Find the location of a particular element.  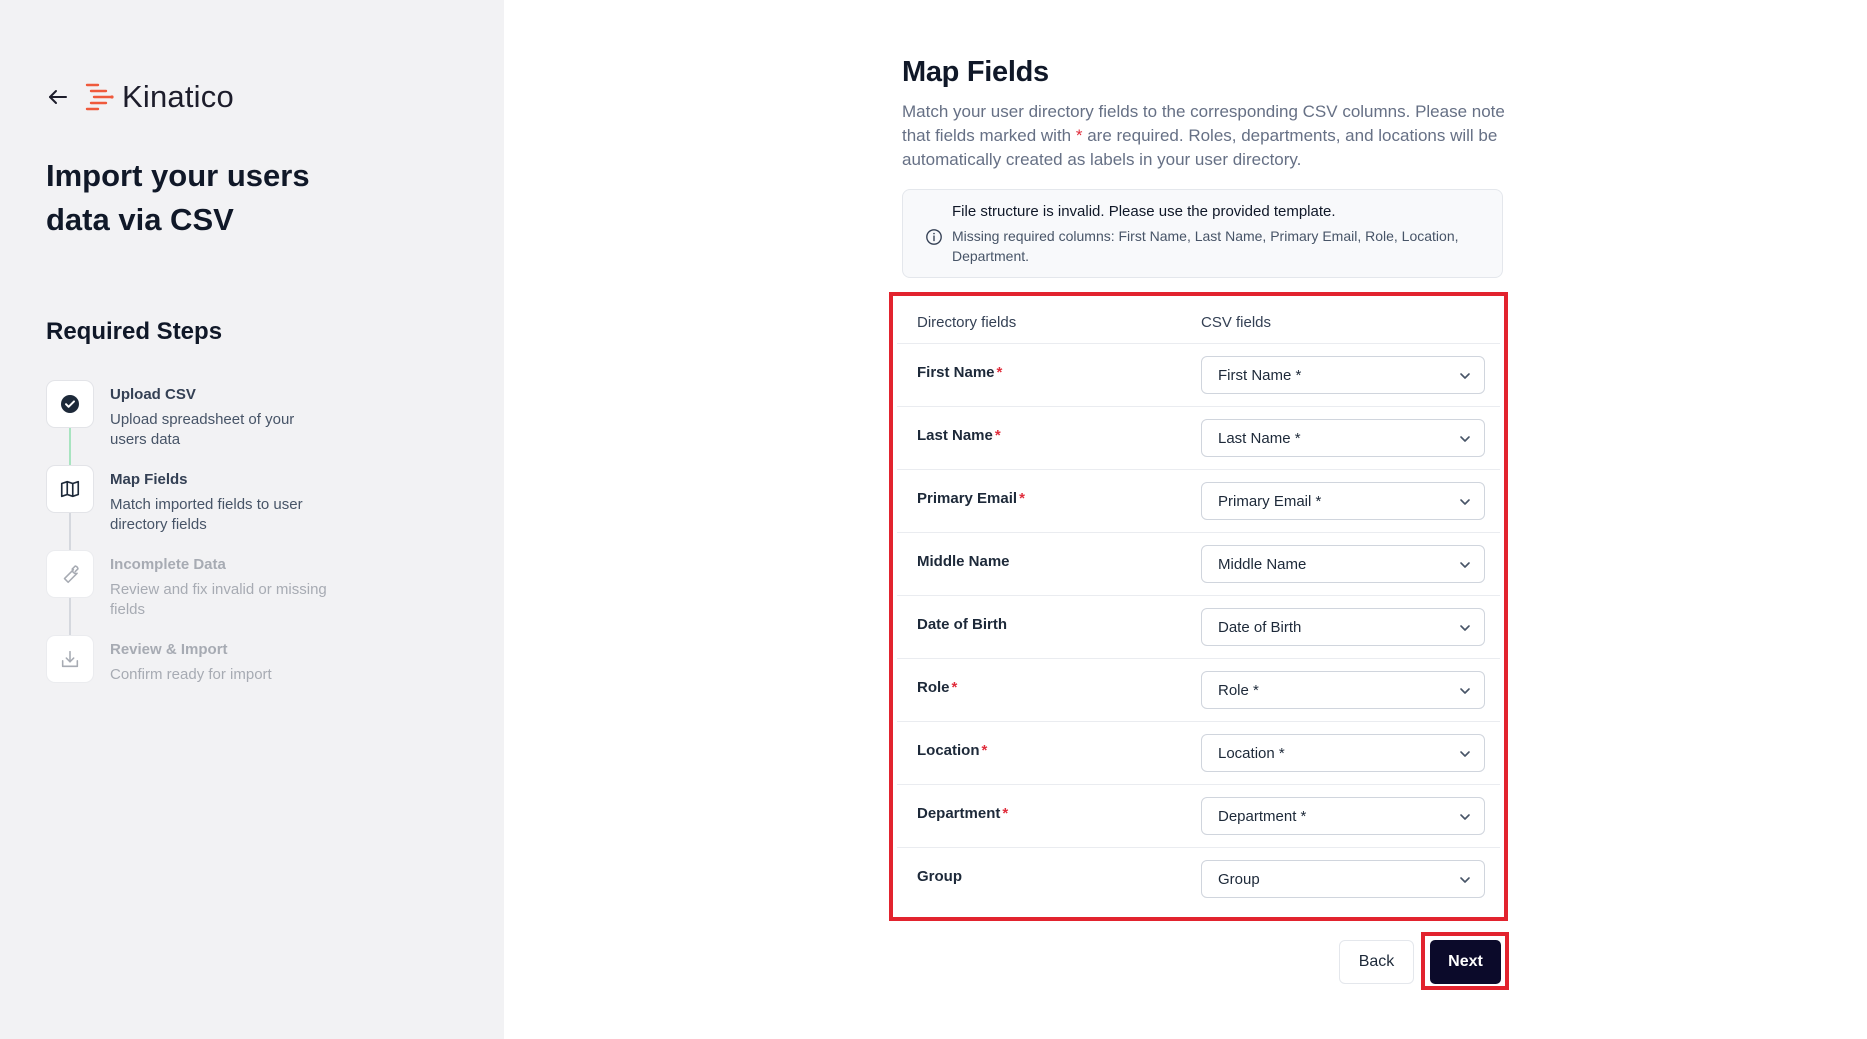

field-label-text: Last Name is located at coordinates (955, 435).